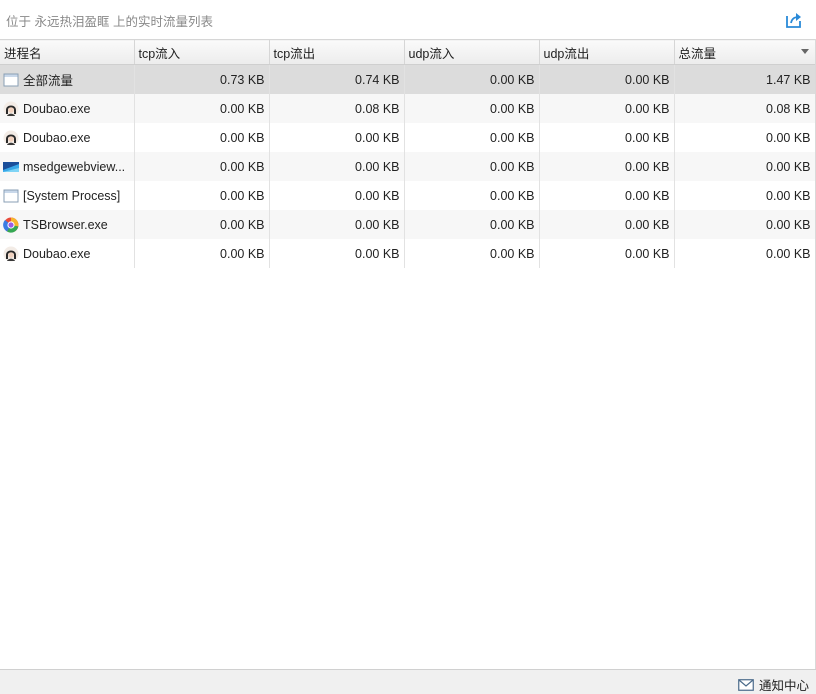 The image size is (816, 694). Describe the element at coordinates (745, 108) in the screenshot. I see `total-cell: 0.08 KB` at that location.